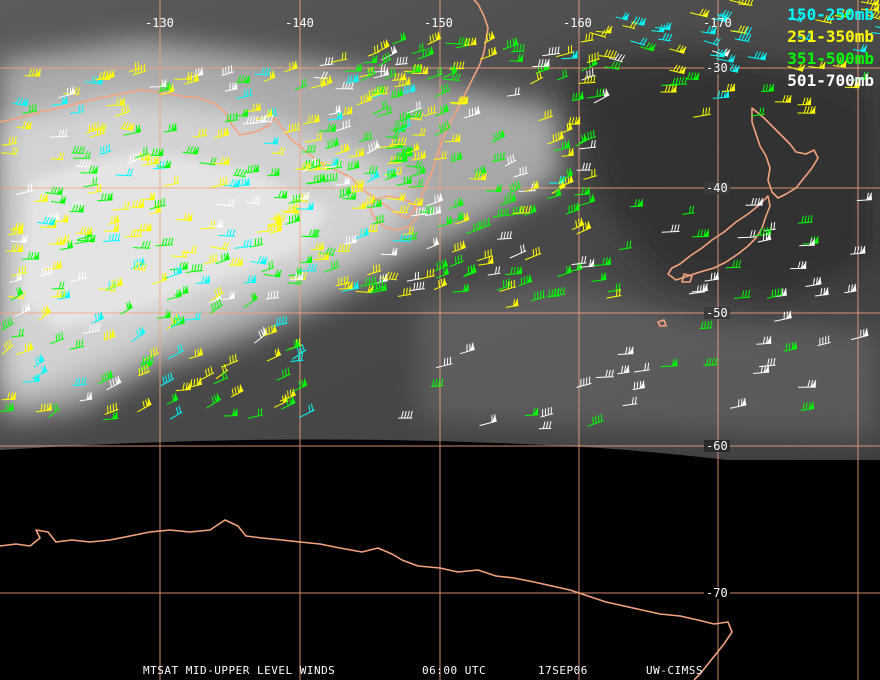 This screenshot has height=680, width=880. I want to click on longitude-label-130: -130, so click(159, 23).